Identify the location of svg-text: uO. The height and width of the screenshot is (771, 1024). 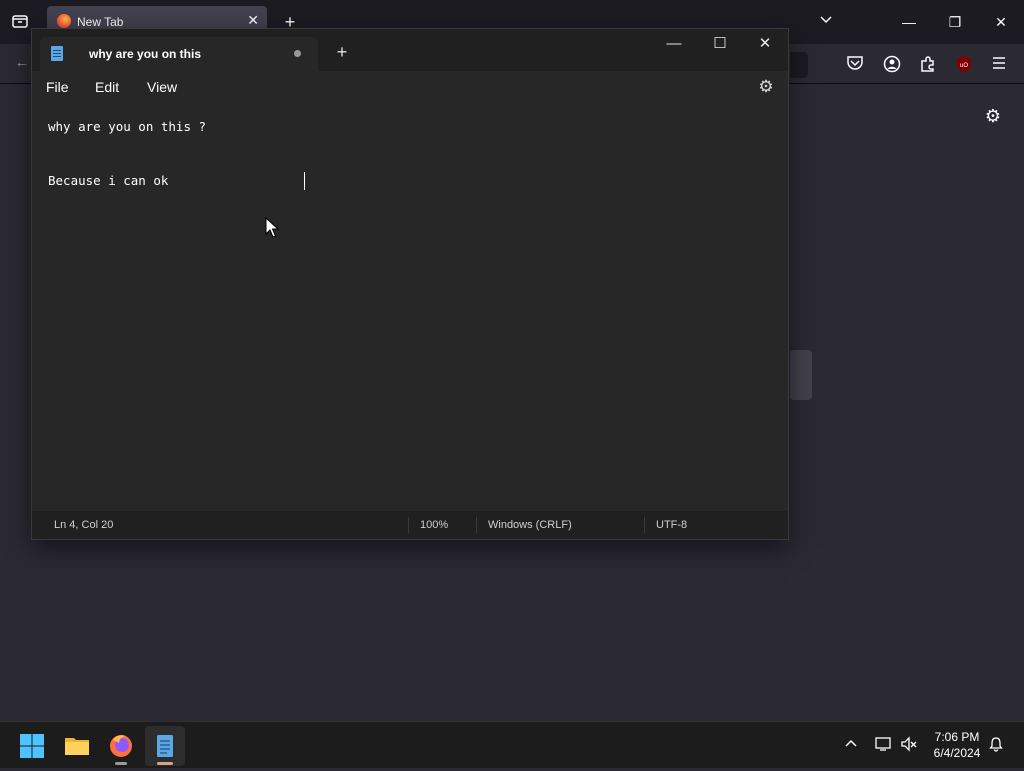
(964, 66).